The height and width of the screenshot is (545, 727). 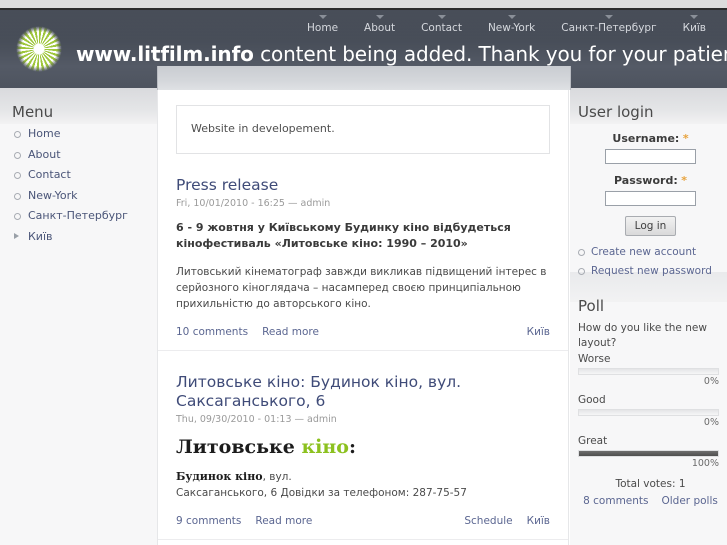 I want to click on poll-option-label: Great, so click(x=593, y=441).